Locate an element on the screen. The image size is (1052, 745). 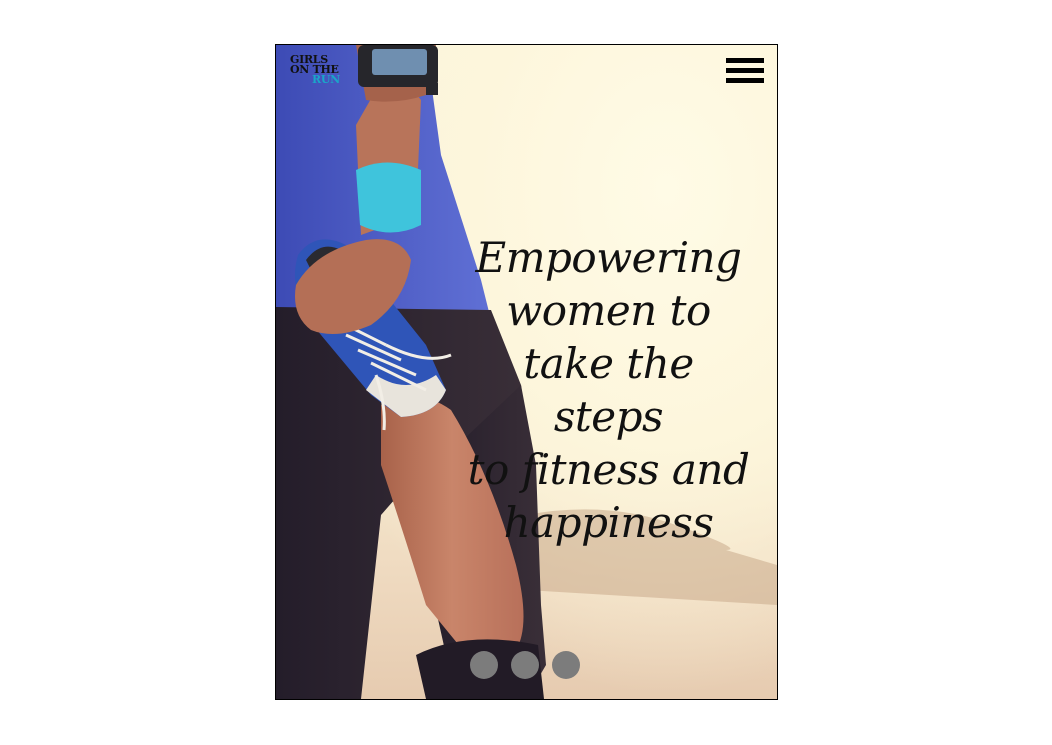
headline-line: happiness is located at coordinates (608, 522).